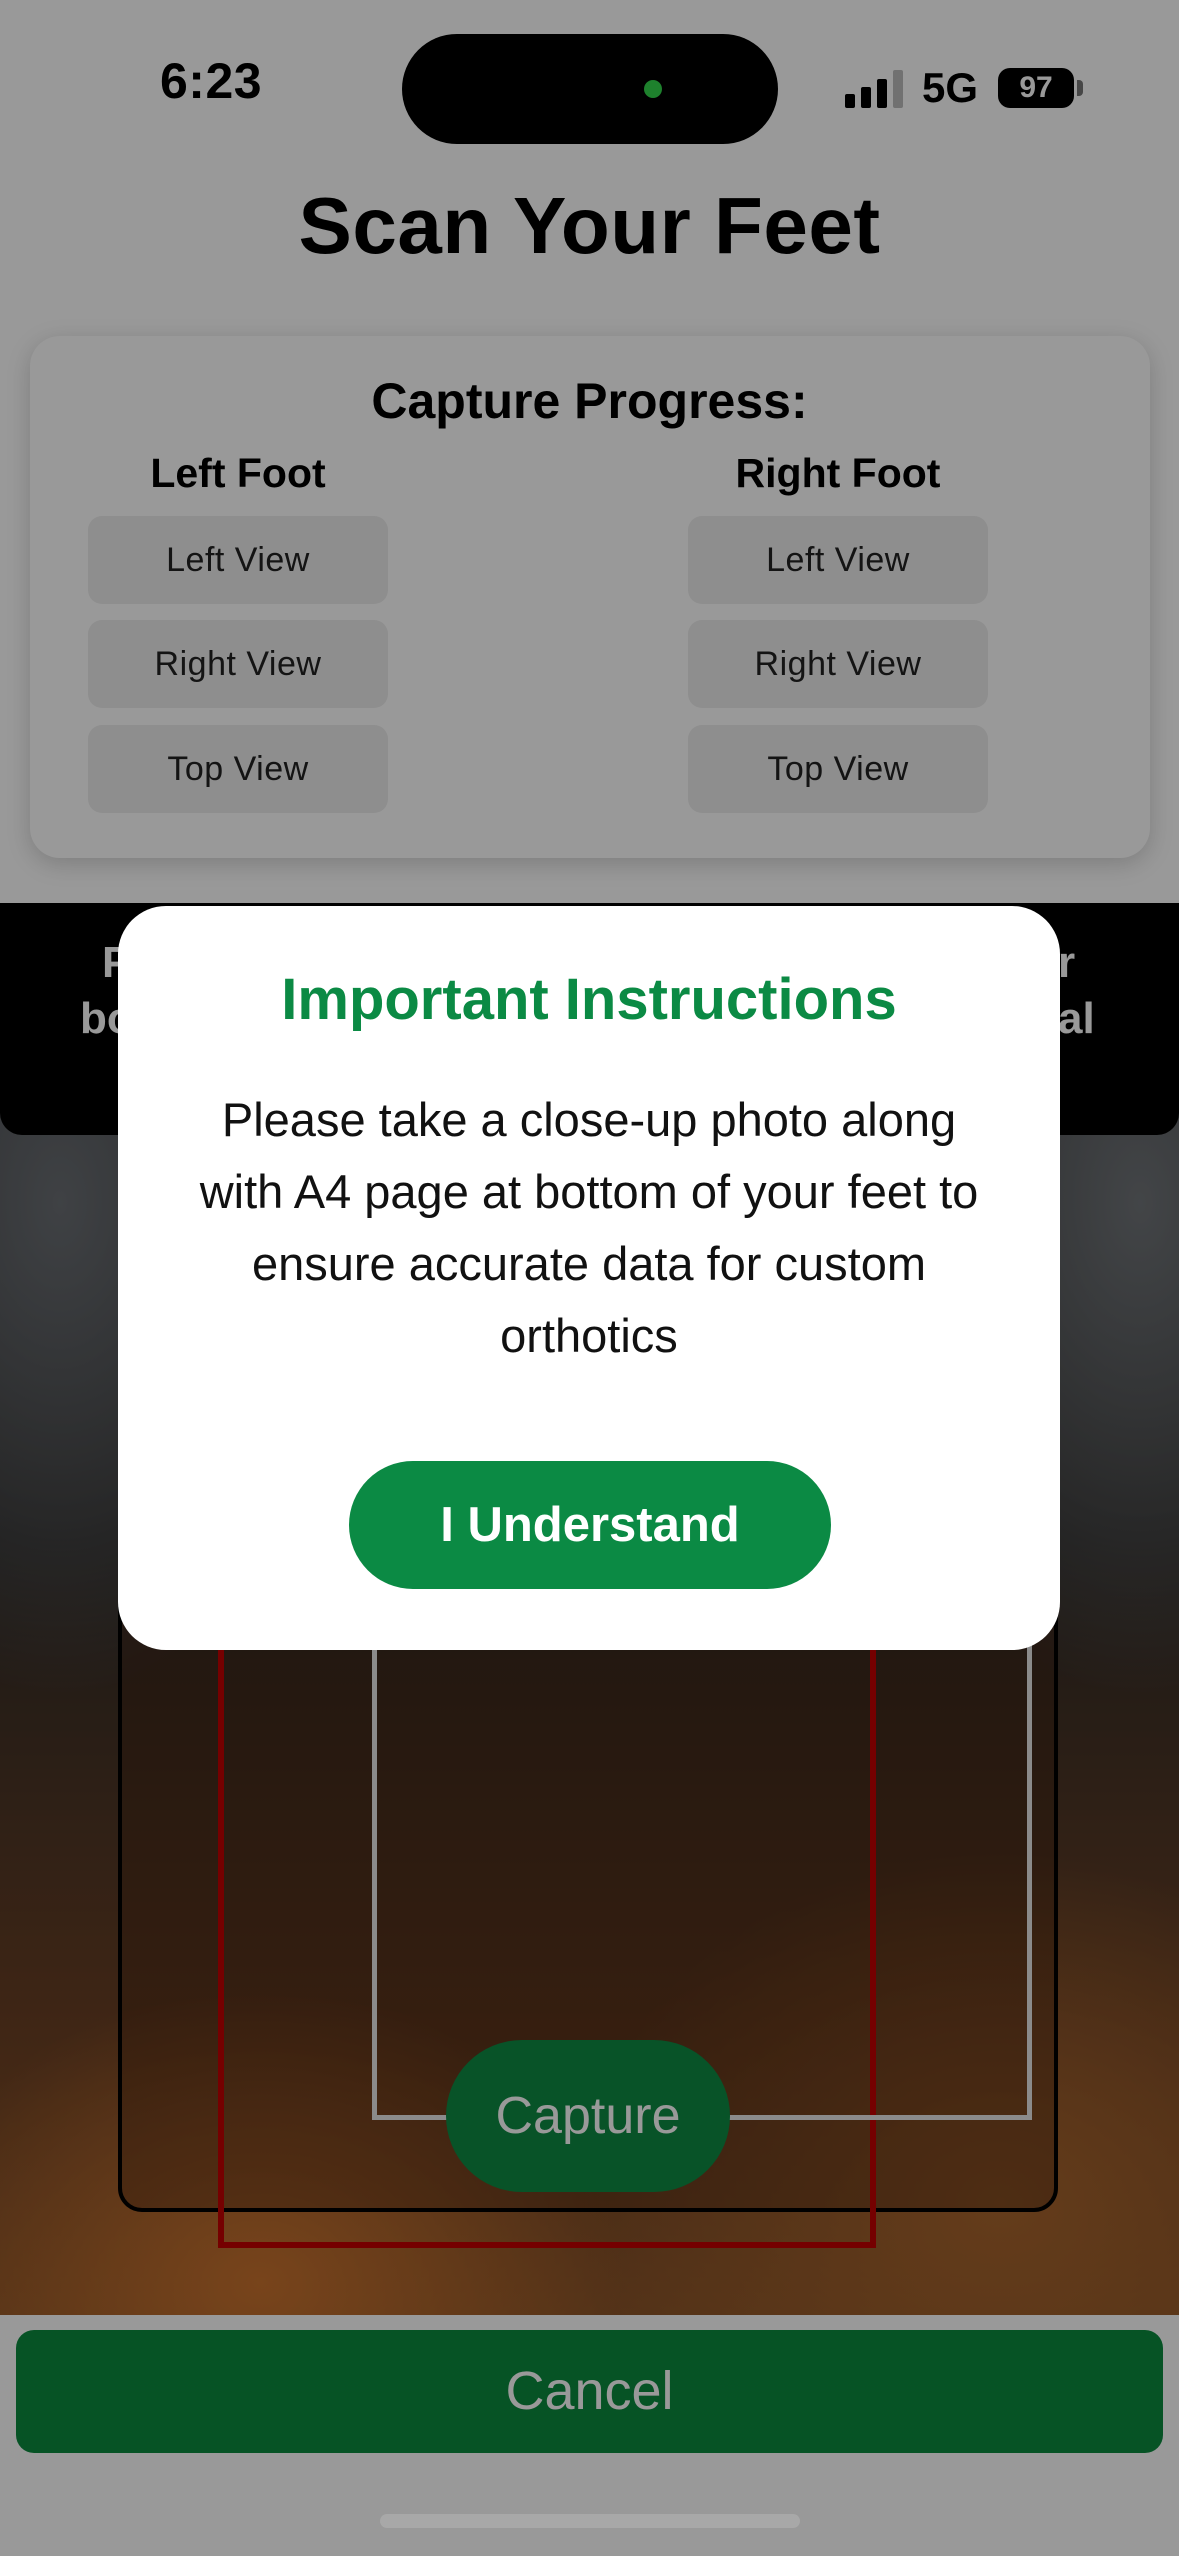 Image resolution: width=1179 pixels, height=2556 pixels. What do you see at coordinates (589, 999) in the screenshot?
I see `modal-title: Important Instructions` at bounding box center [589, 999].